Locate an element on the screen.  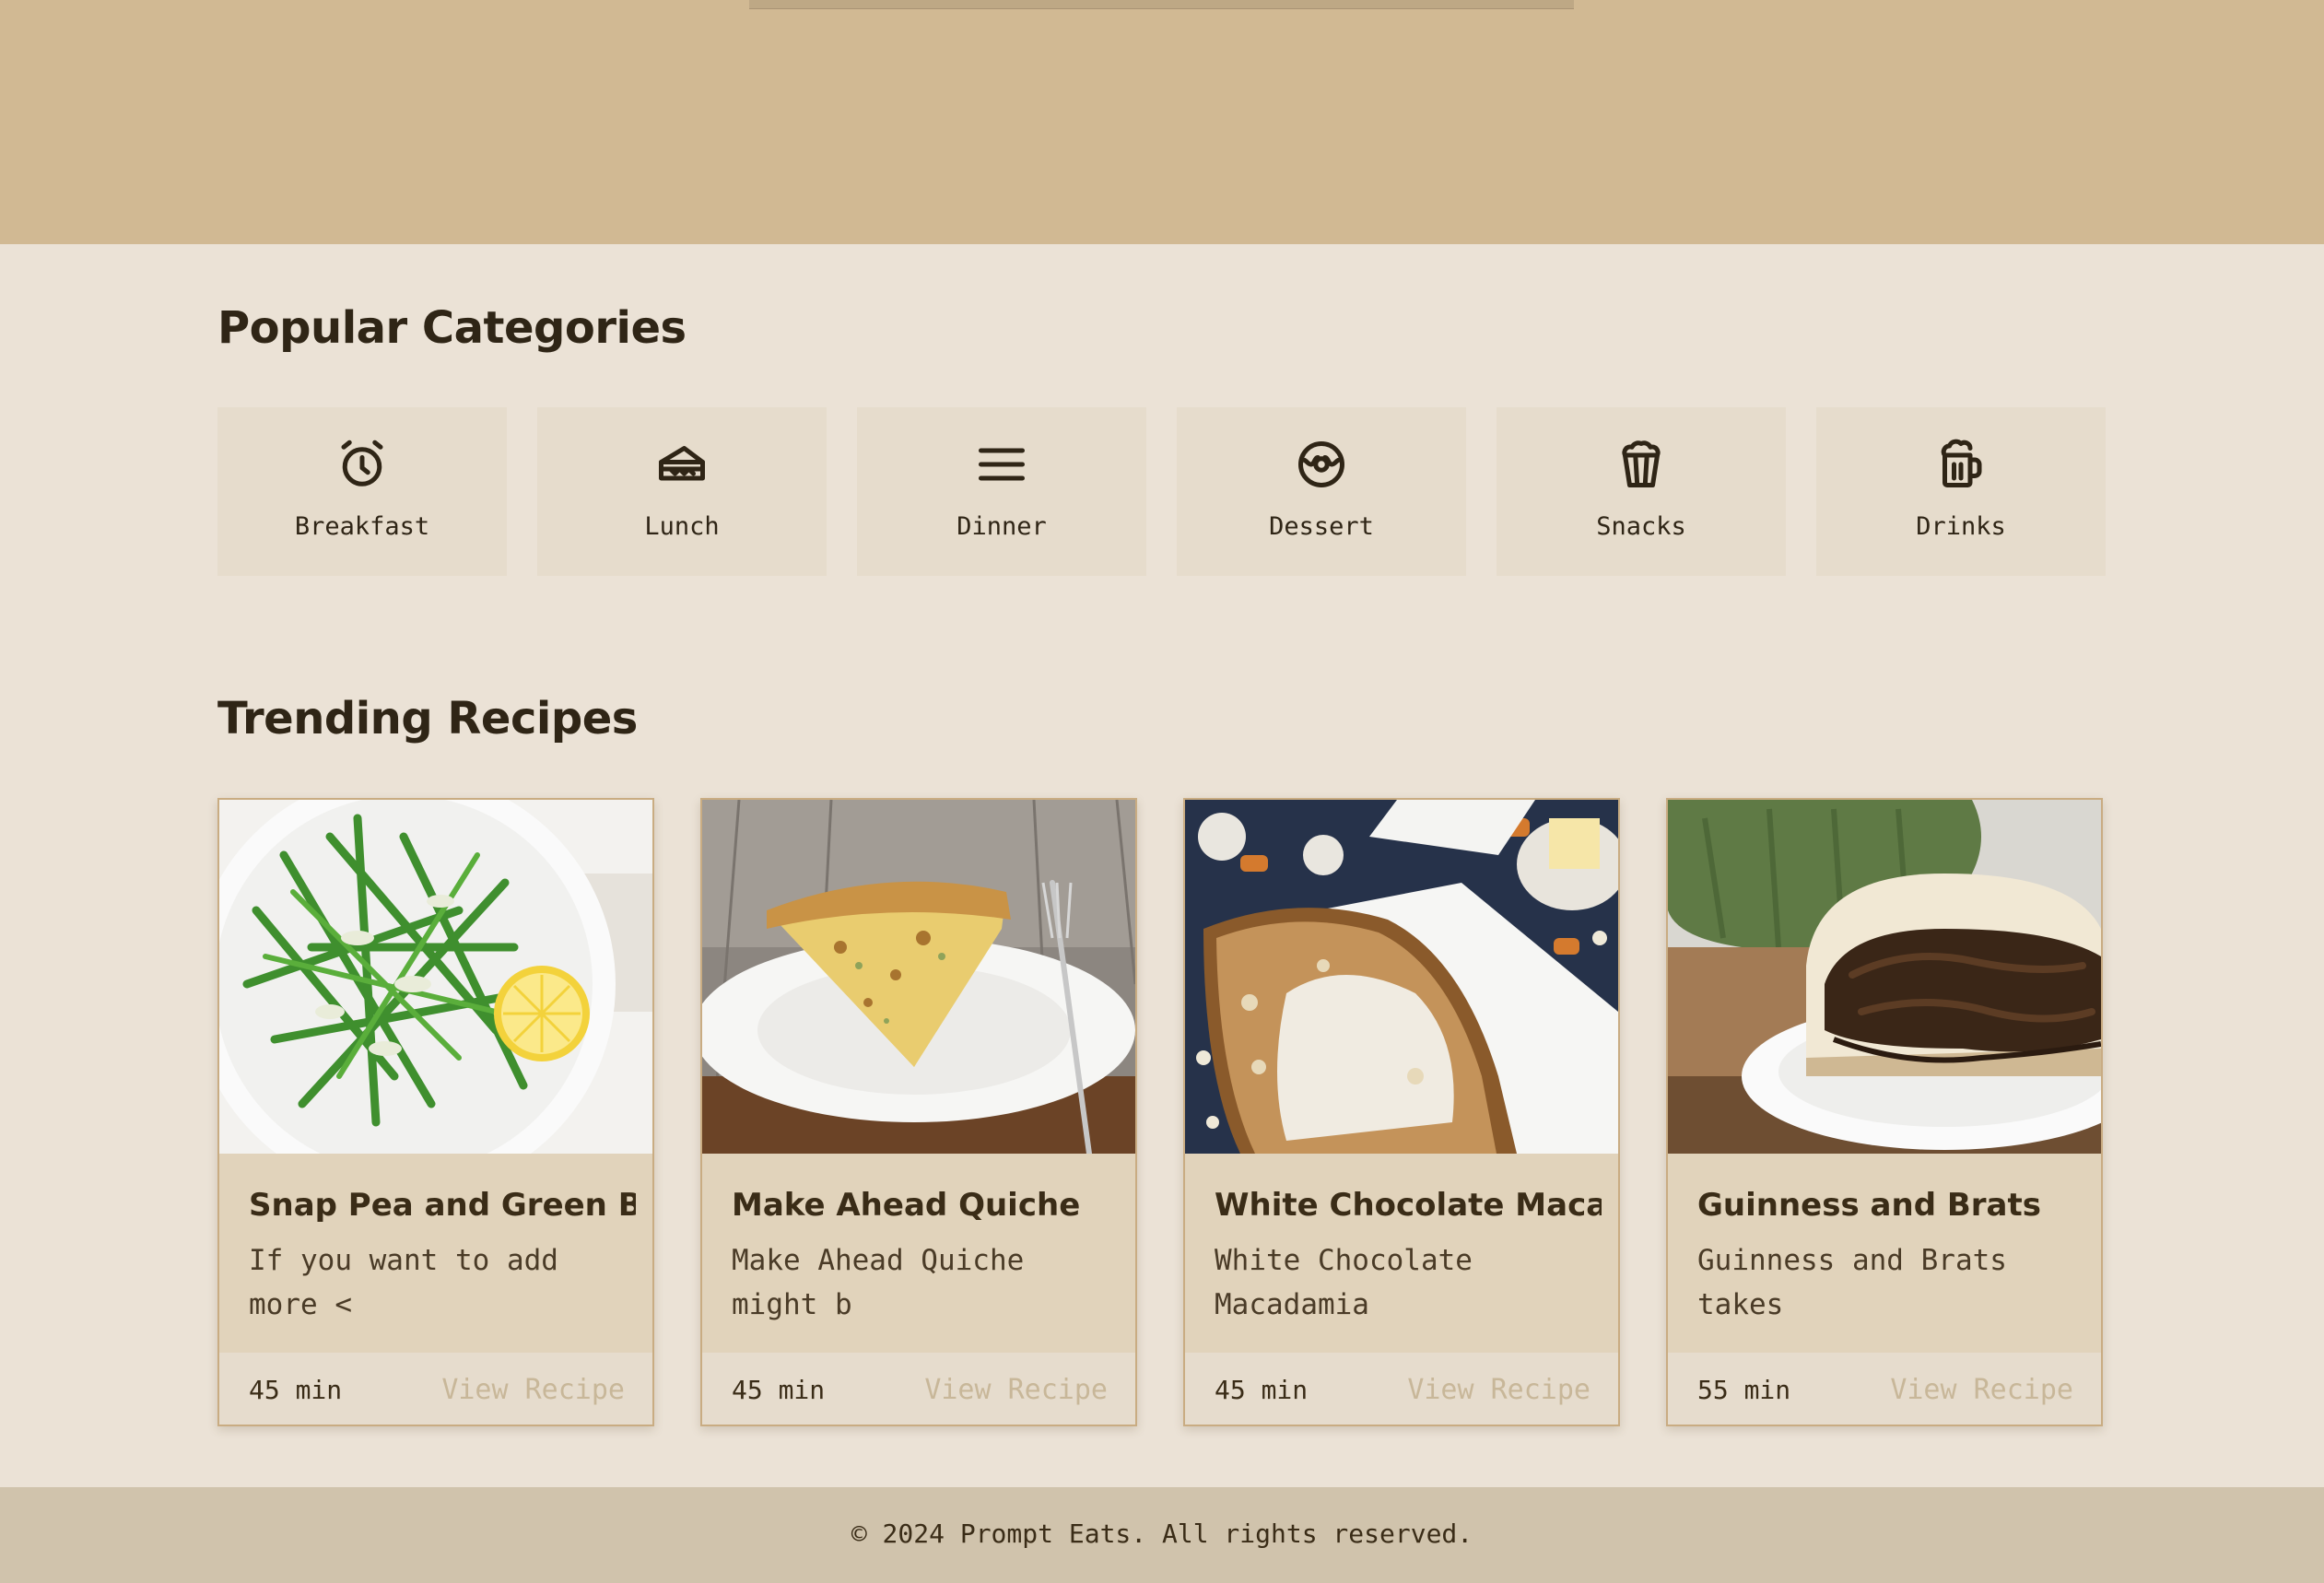
site-footer: © 2024 Prompt Eats. All rights reserved. is located at coordinates (1162, 1535).